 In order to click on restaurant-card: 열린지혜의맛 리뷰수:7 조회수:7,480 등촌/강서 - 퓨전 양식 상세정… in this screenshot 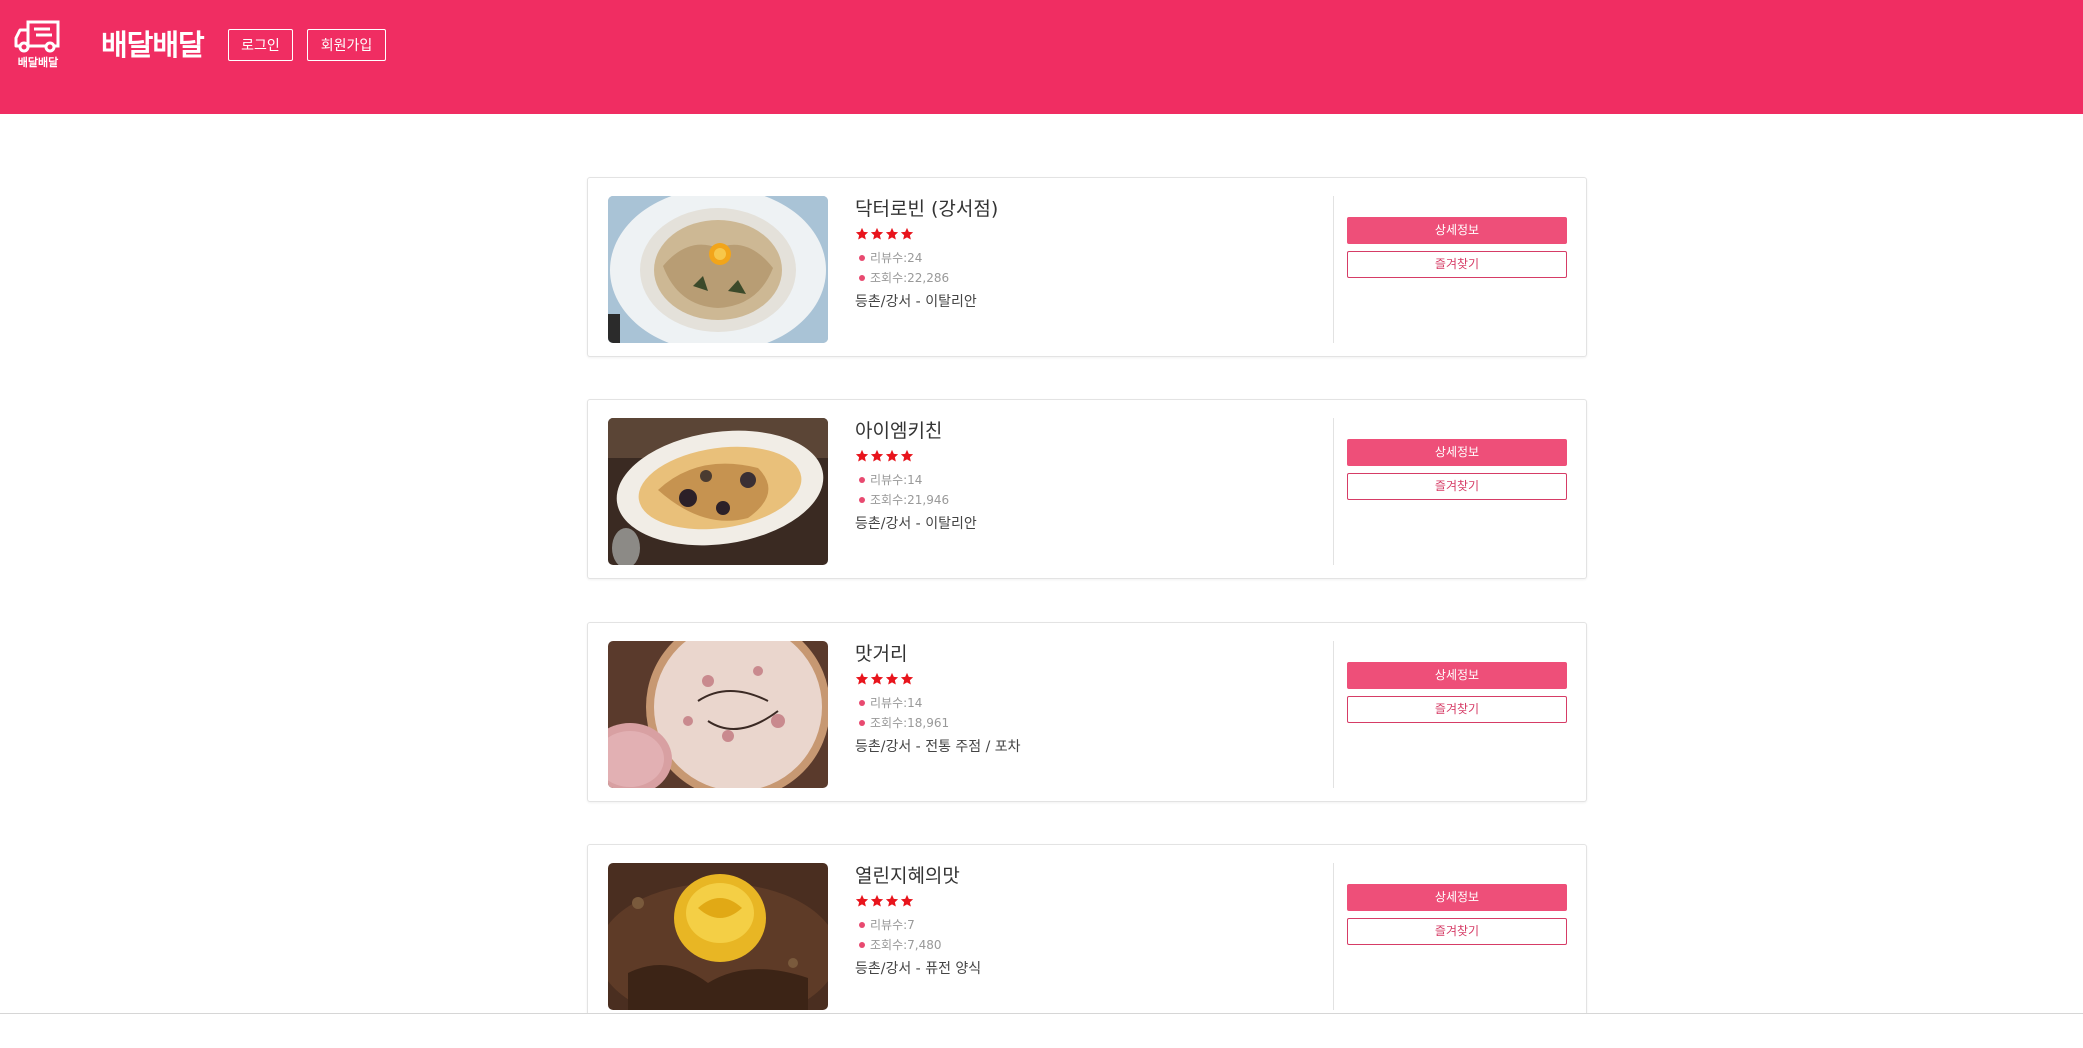, I will do `click(1087, 934)`.